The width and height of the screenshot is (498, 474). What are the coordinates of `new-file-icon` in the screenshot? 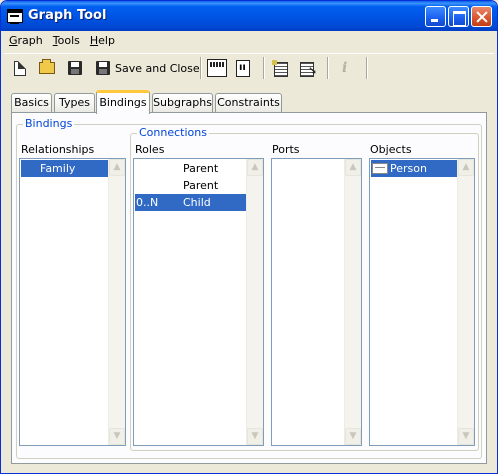 It's located at (20, 68).